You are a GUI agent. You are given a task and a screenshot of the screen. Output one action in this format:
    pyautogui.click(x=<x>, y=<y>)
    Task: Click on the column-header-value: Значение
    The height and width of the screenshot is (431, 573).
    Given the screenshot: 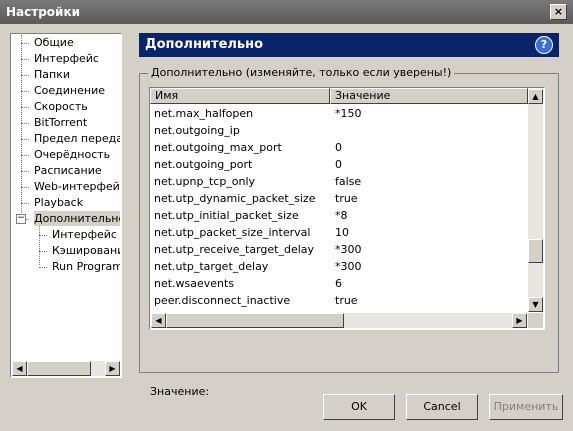 What is the action you would take?
    pyautogui.click(x=429, y=96)
    